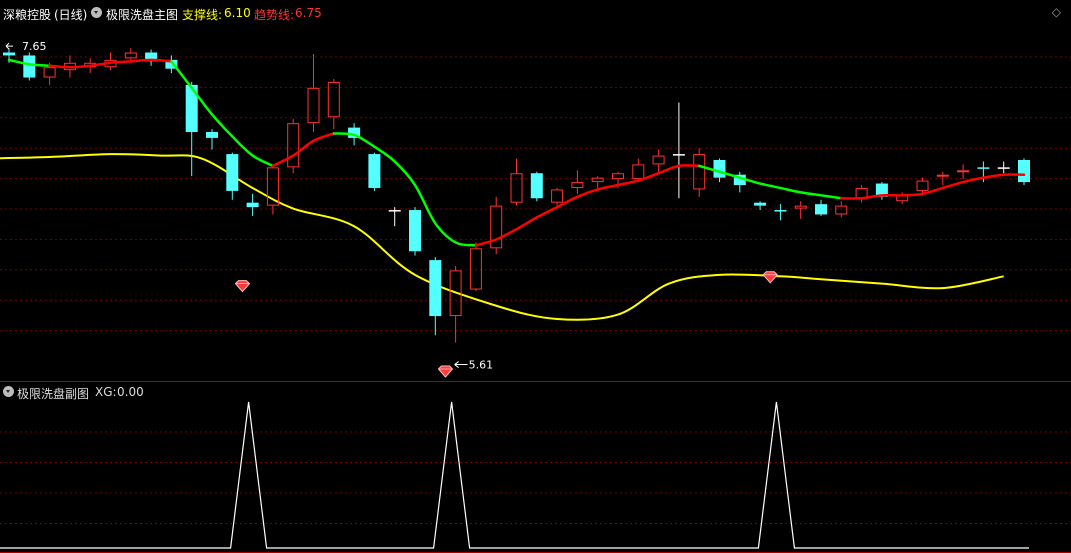 This screenshot has height=553, width=1071. What do you see at coordinates (202, 15) in the screenshot?
I see `support-label: 支撑线:` at bounding box center [202, 15].